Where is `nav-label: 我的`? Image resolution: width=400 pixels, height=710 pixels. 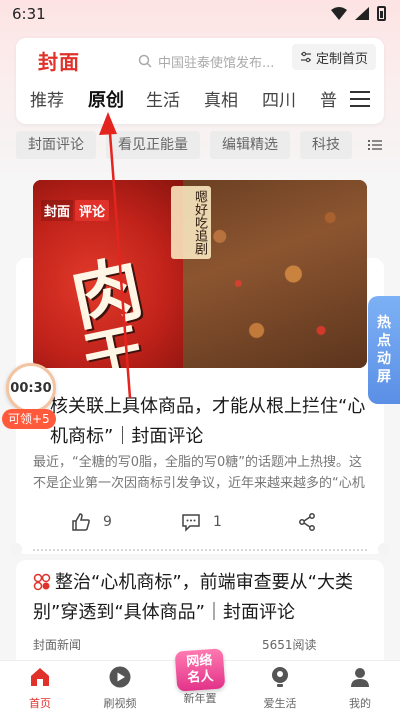
nav-label: 我的 is located at coordinates (360, 703).